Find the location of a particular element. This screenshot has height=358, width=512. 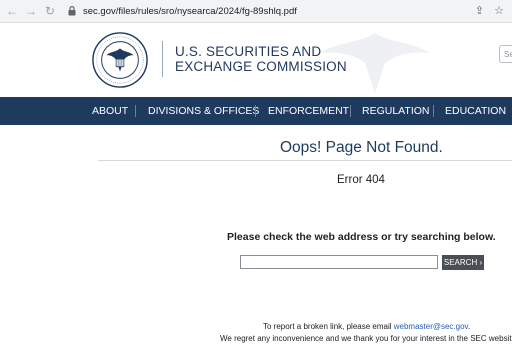

bookmark-star-icon: ☆ is located at coordinates (499, 10).